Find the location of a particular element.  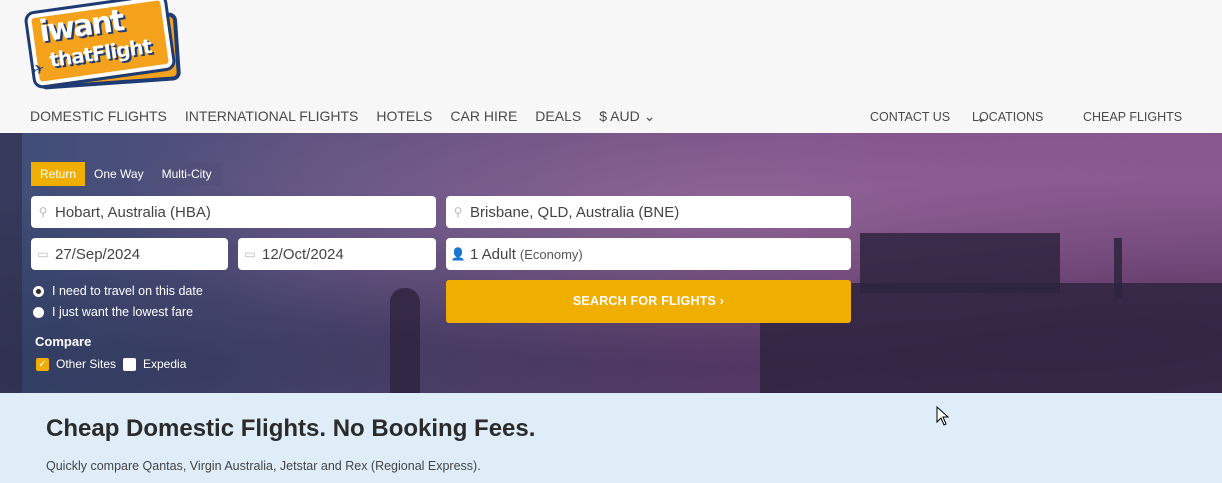

origin-value: Hobart, Australia (HBA) is located at coordinates (133, 212).